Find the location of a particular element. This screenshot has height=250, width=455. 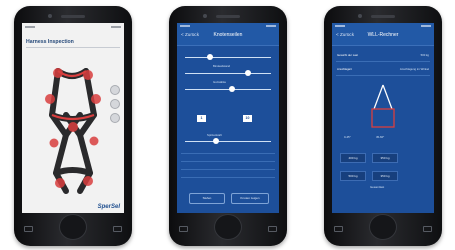

show-knots-button: Knoten zeigen is located at coordinates (250, 198).